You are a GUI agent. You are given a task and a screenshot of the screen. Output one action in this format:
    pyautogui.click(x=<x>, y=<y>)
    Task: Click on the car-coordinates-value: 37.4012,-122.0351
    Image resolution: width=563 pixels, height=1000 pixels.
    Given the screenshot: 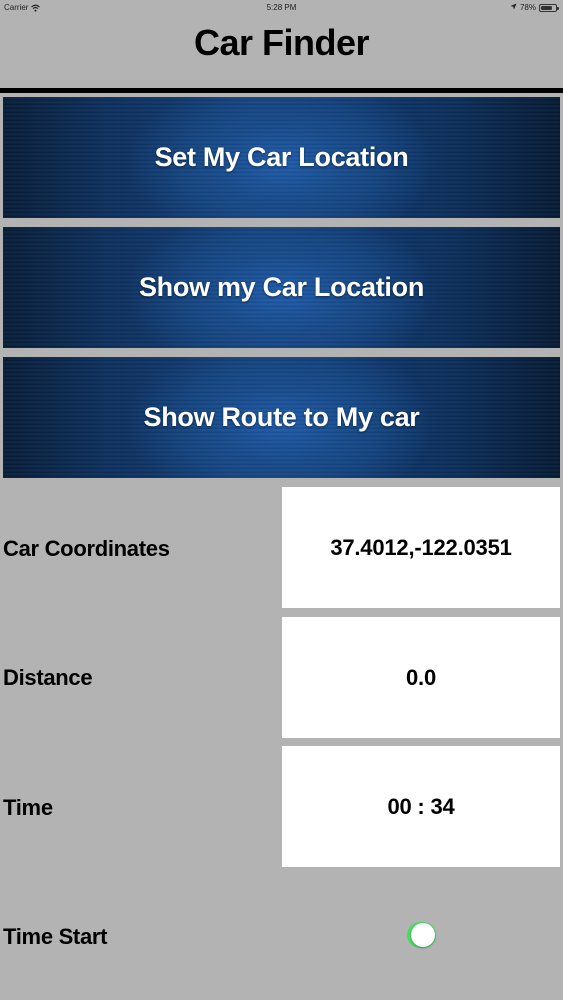 What is the action you would take?
    pyautogui.click(x=421, y=547)
    